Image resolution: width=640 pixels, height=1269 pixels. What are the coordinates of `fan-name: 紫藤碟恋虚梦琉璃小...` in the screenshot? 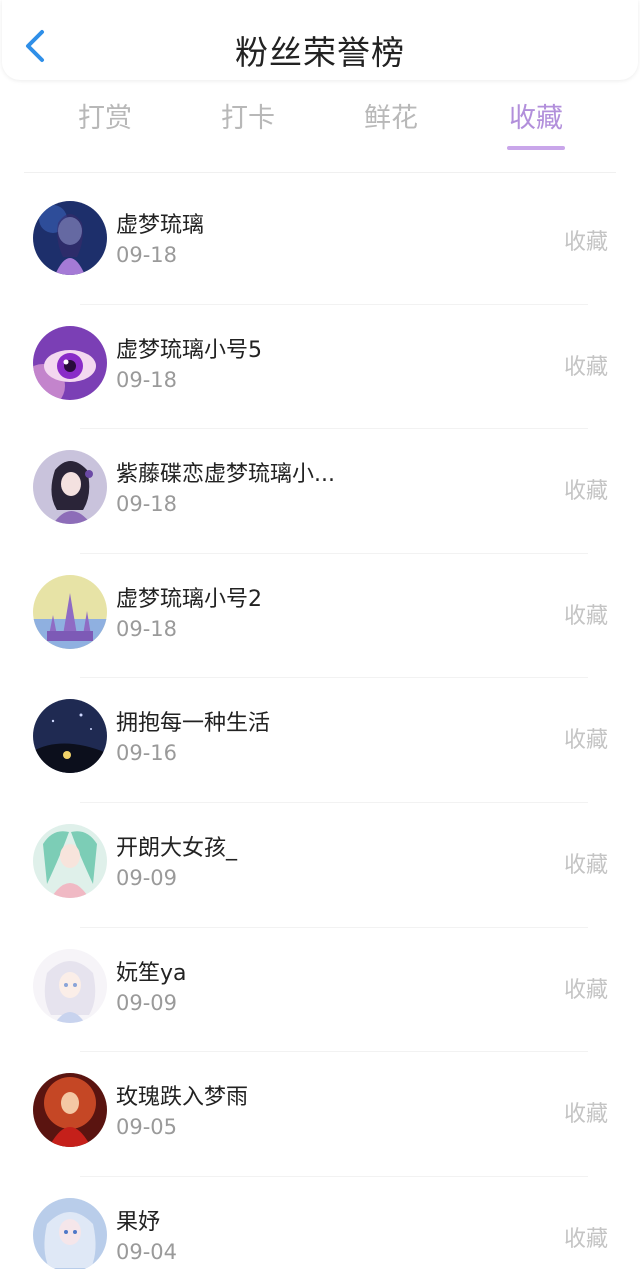 It's located at (225, 475).